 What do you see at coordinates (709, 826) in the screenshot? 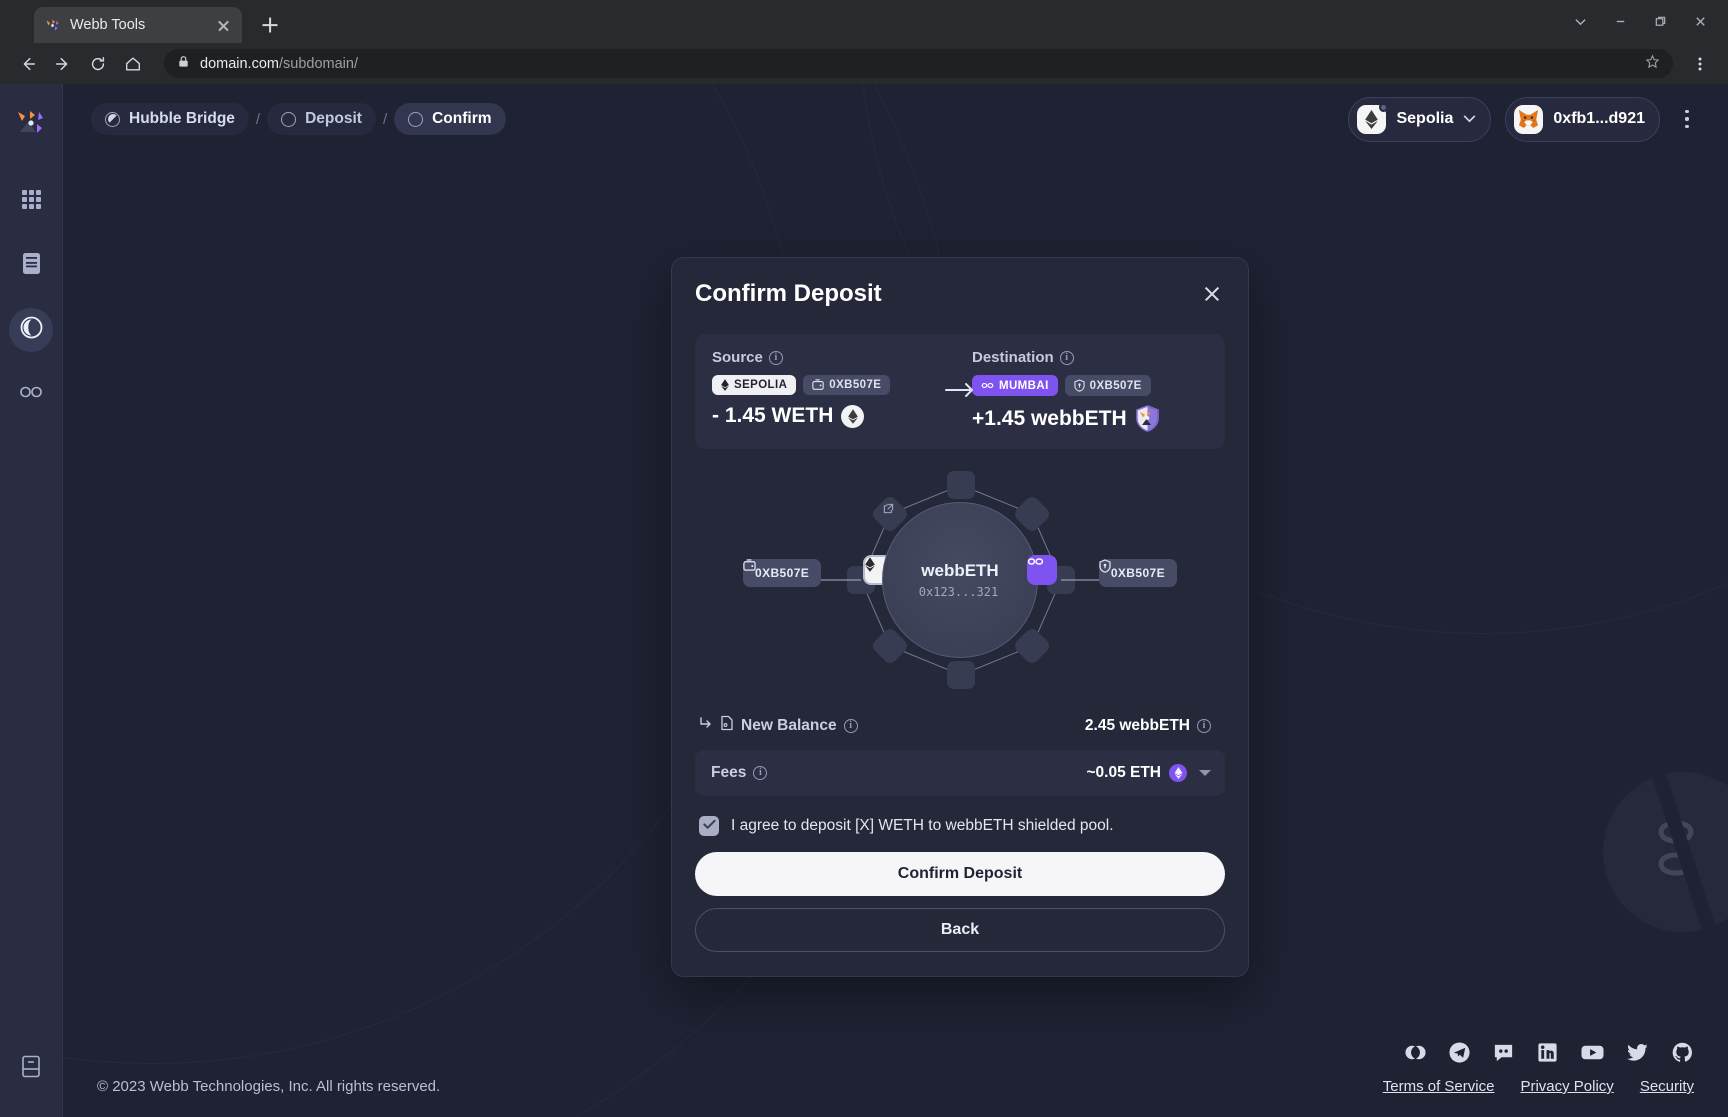
I see `agreement-checkbox` at bounding box center [709, 826].